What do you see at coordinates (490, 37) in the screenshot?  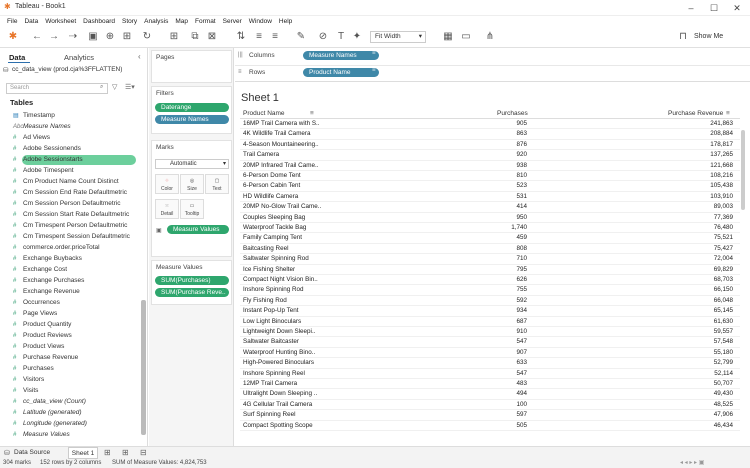 I see `share-icon: ⋔` at bounding box center [490, 37].